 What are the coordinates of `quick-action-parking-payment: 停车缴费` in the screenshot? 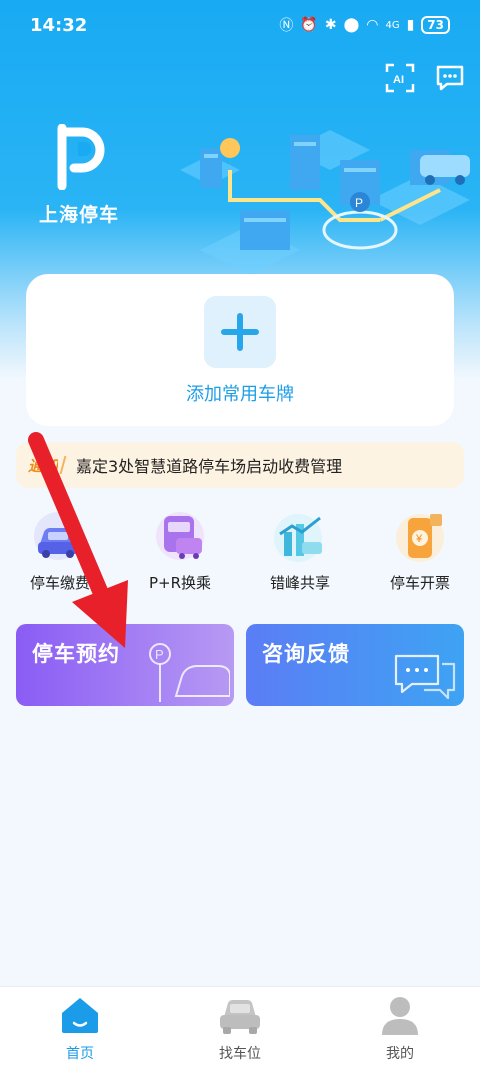 It's located at (60, 555).